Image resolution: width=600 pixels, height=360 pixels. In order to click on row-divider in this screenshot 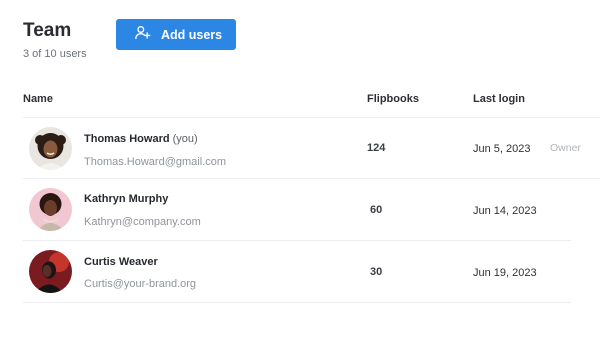, I will do `click(297, 302)`.